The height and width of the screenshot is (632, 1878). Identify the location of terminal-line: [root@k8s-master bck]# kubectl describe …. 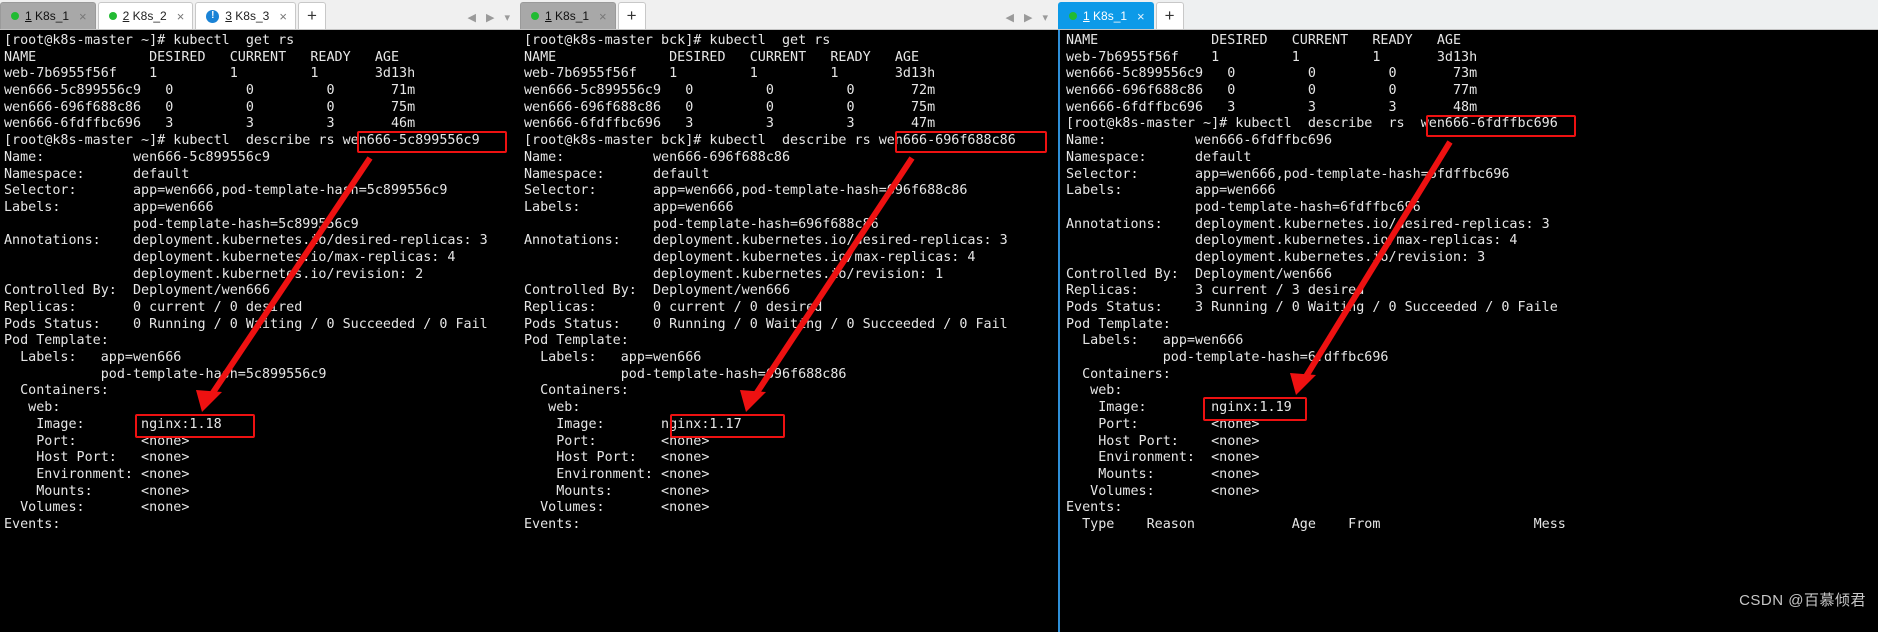
(770, 141).